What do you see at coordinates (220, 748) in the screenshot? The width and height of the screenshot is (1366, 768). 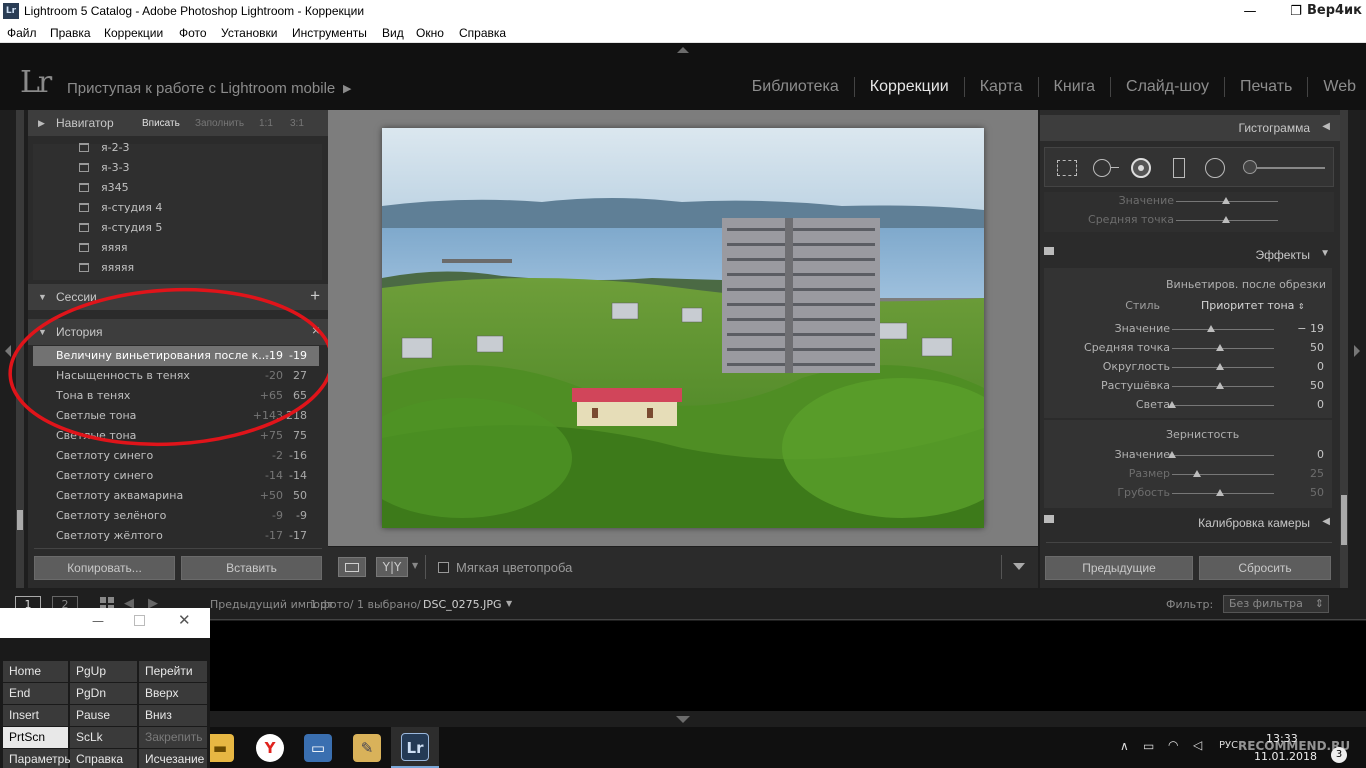 I see `file-explorer-icon: ▬` at bounding box center [220, 748].